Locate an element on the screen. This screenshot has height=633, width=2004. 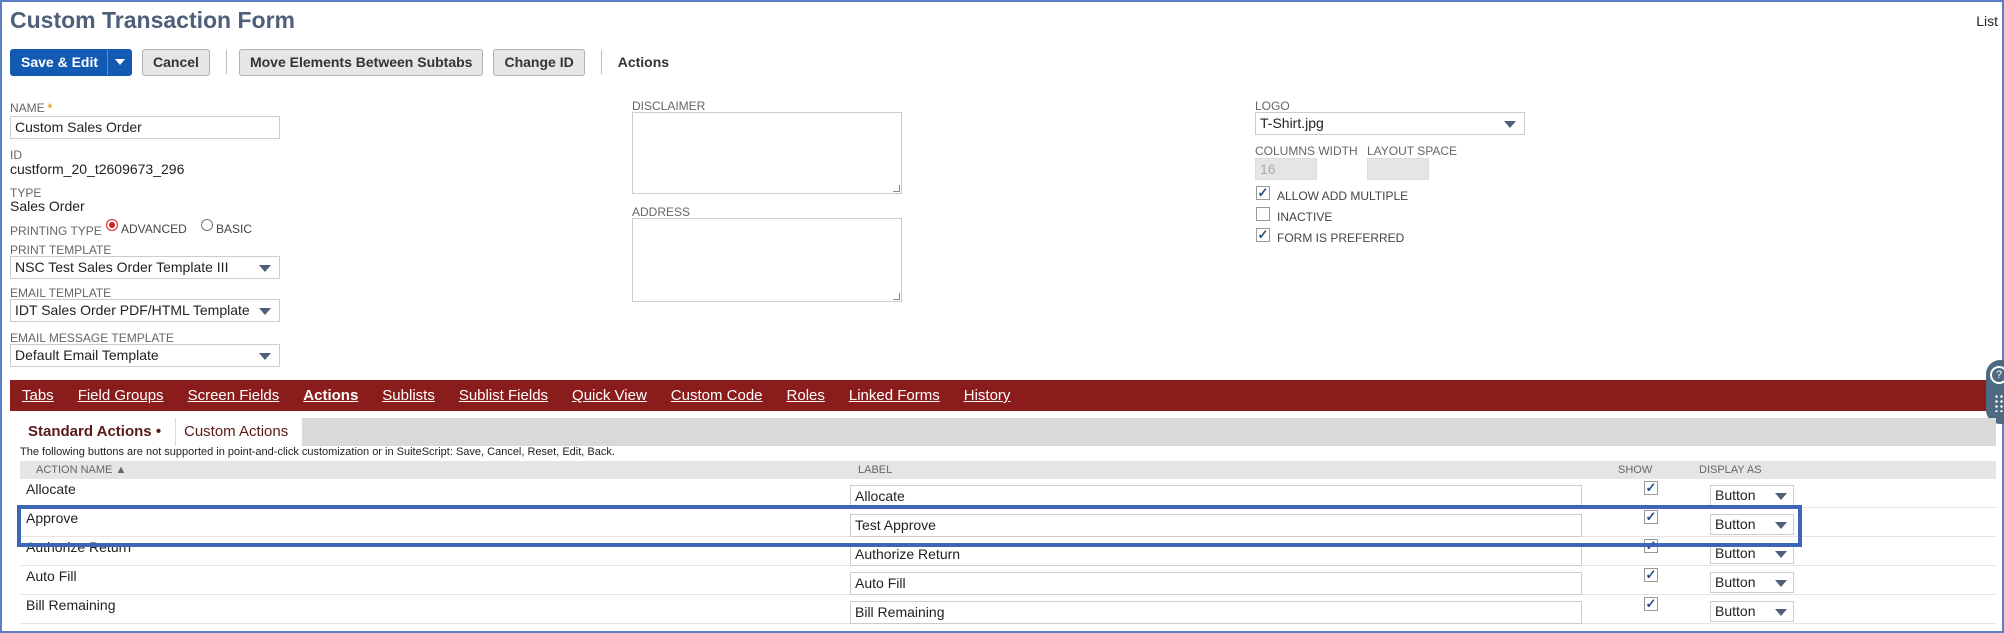
actions-table-header: ACTION NAME ▲ LABEL SHOW DISPLAY AS is located at coordinates (1008, 470).